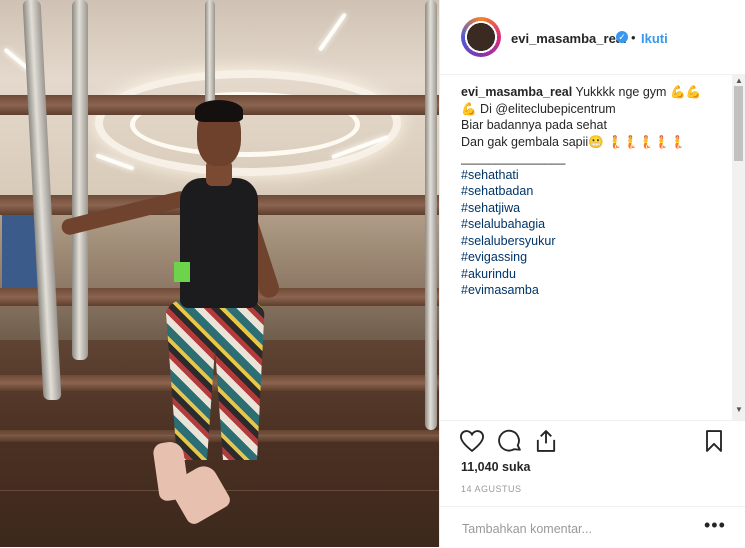 The height and width of the screenshot is (548, 745). What do you see at coordinates (595, 175) in the screenshot?
I see `hashtag-link: #sehathati` at bounding box center [595, 175].